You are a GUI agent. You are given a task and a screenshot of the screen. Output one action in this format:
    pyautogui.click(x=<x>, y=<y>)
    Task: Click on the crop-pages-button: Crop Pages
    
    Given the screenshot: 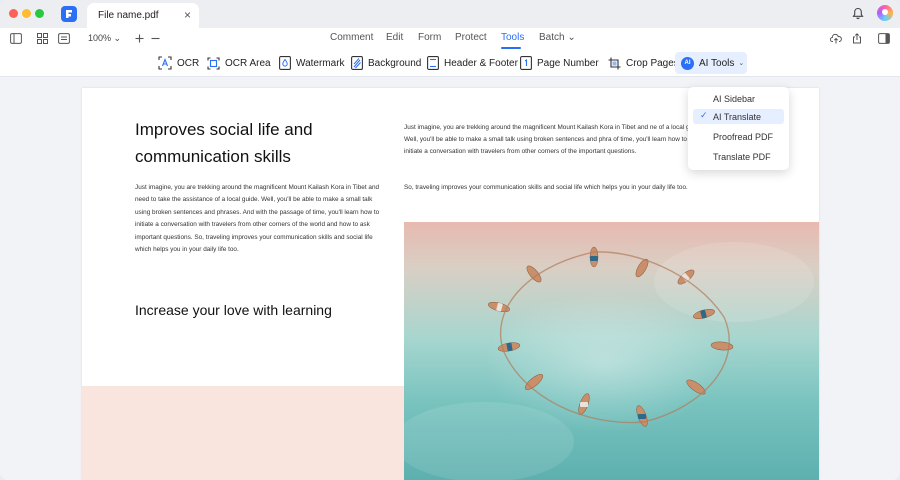 What is the action you would take?
    pyautogui.click(x=643, y=63)
    